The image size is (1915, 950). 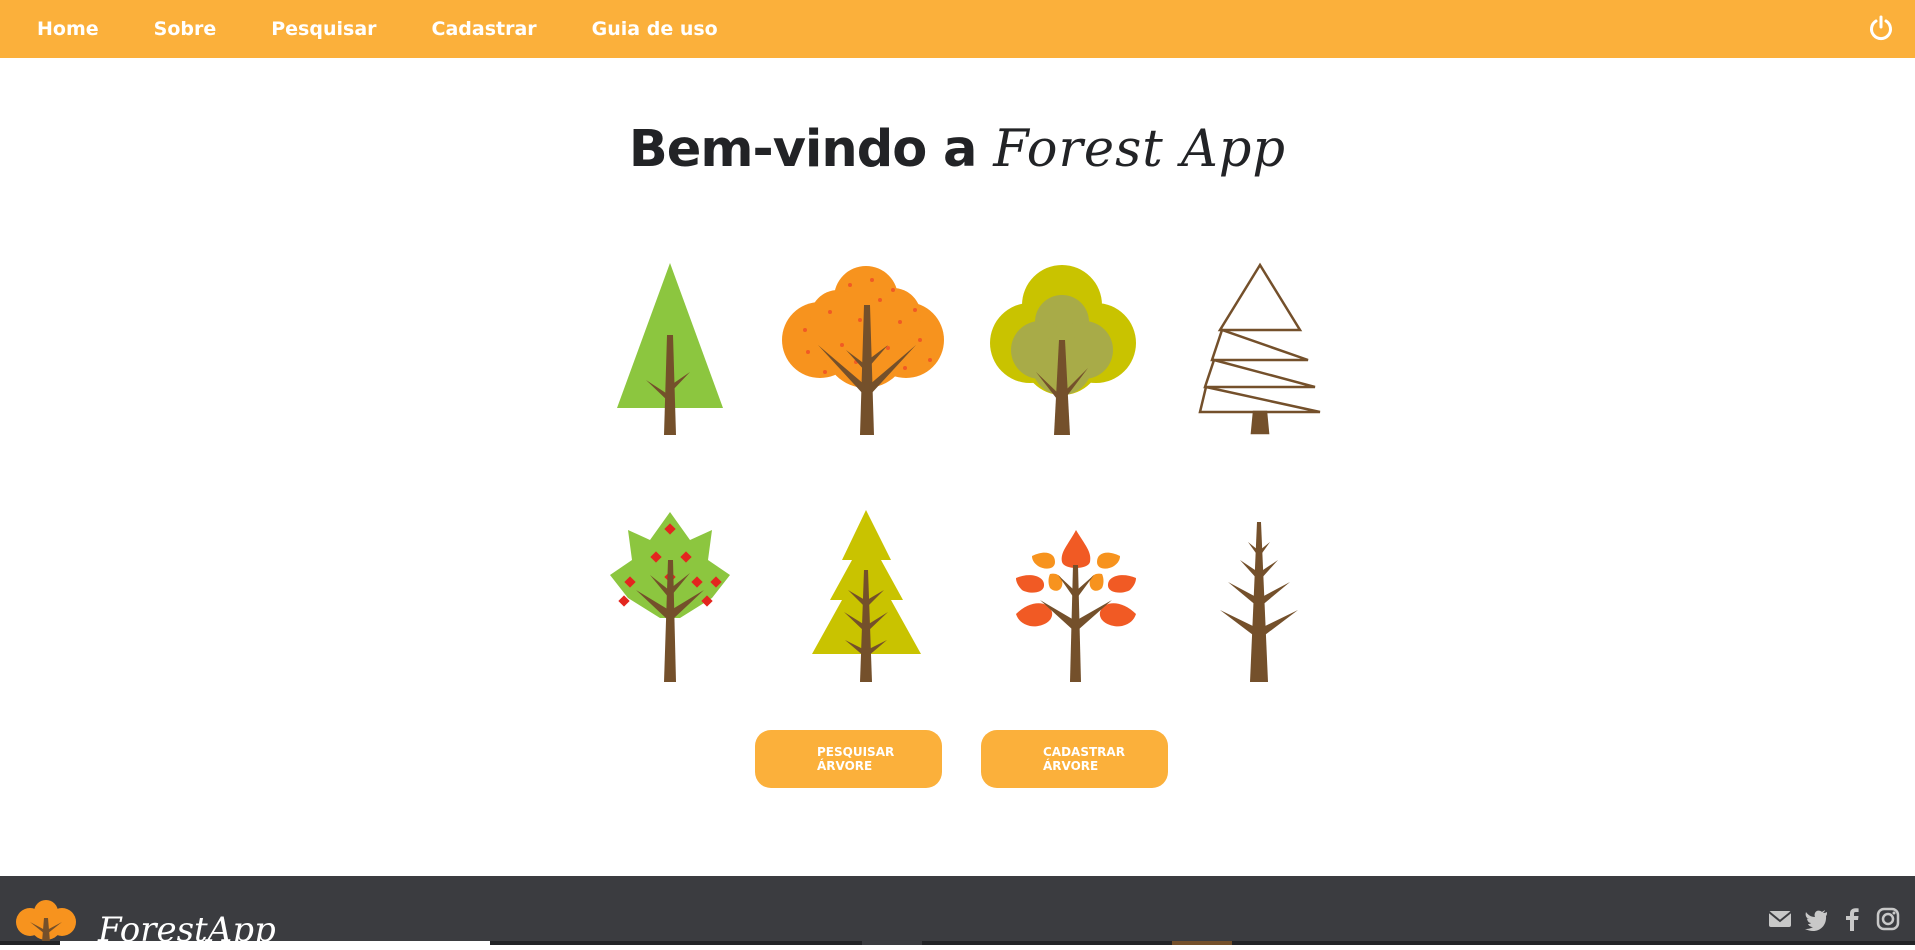 I want to click on power-icon, so click(x=1881, y=28).